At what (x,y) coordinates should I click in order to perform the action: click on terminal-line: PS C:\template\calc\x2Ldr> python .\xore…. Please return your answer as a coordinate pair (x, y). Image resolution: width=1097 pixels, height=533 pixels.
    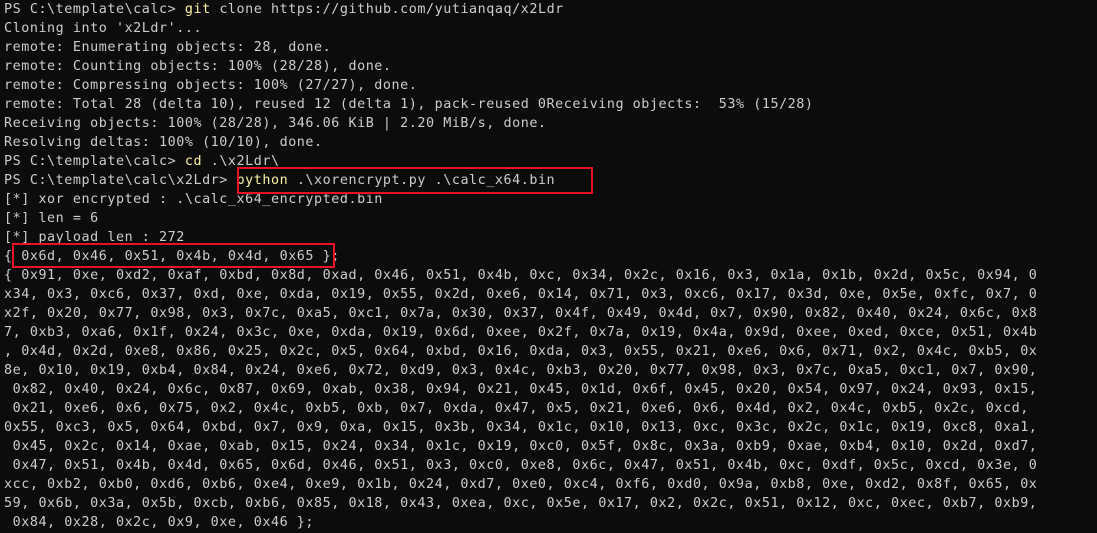
    Looking at the image, I should click on (280, 180).